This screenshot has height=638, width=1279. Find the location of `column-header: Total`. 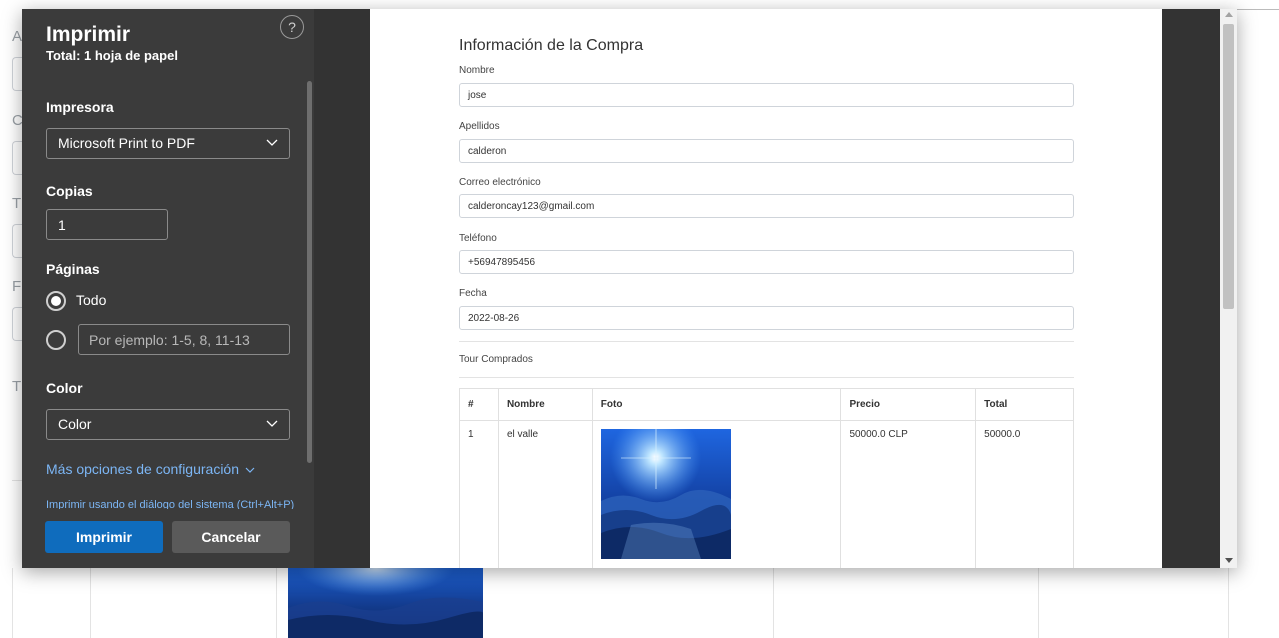

column-header: Total is located at coordinates (1024, 404).